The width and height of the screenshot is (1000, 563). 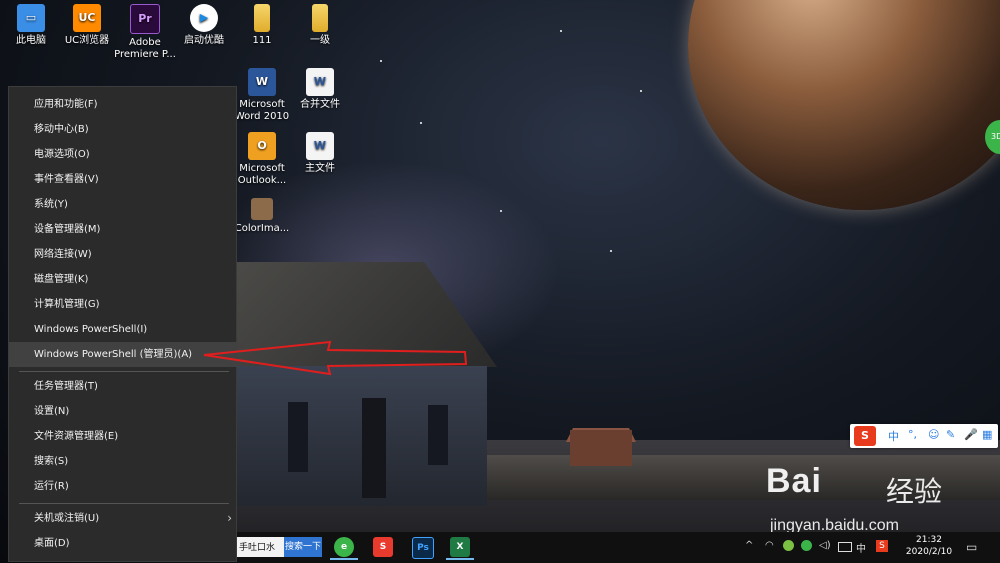 I want to click on menu-item-file-explorer: 文件资源管理器(E), so click(x=123, y=436).